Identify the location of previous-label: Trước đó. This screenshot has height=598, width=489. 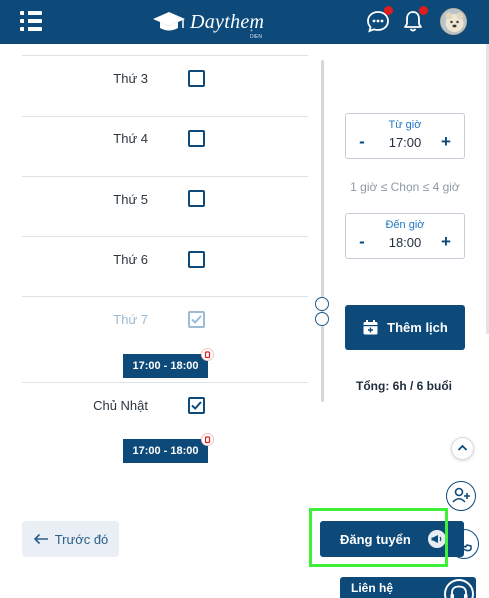
(81, 539).